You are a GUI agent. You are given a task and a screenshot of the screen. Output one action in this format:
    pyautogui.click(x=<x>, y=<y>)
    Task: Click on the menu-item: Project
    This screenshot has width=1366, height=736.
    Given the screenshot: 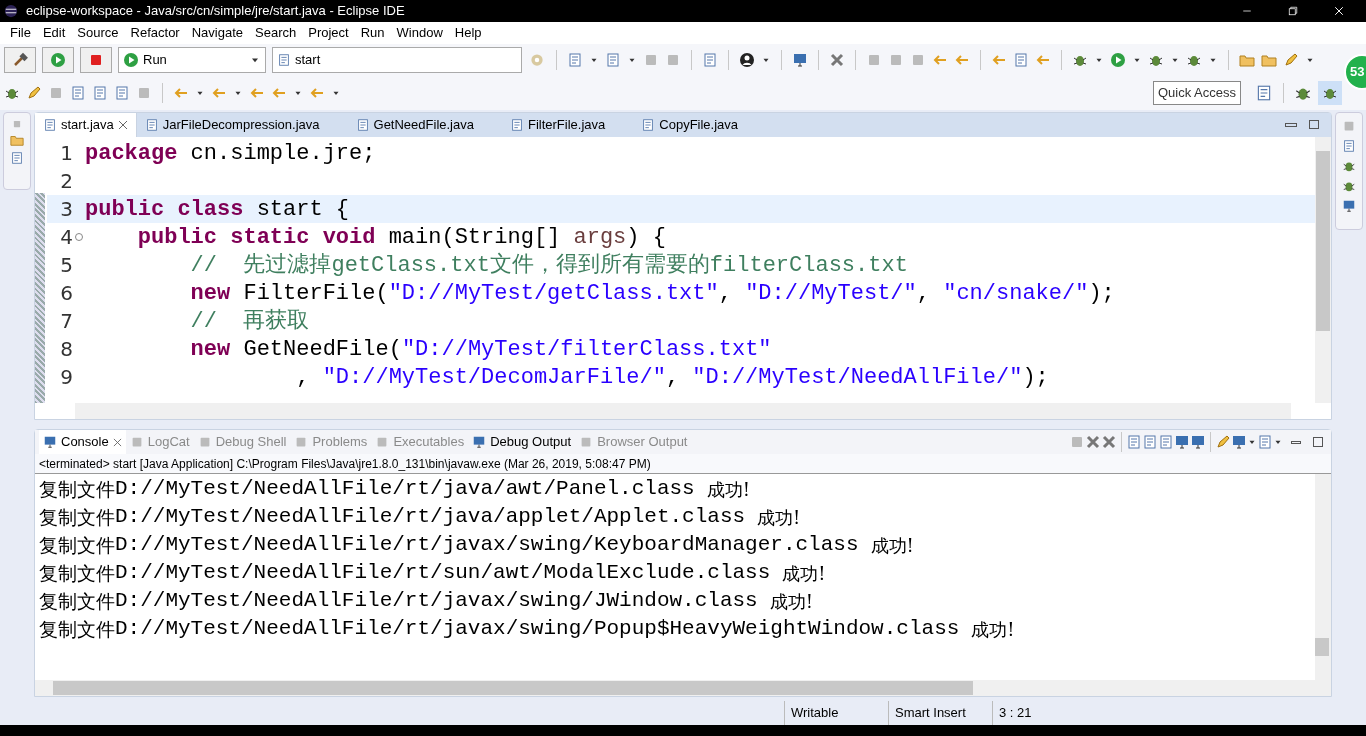 What is the action you would take?
    pyautogui.click(x=328, y=33)
    